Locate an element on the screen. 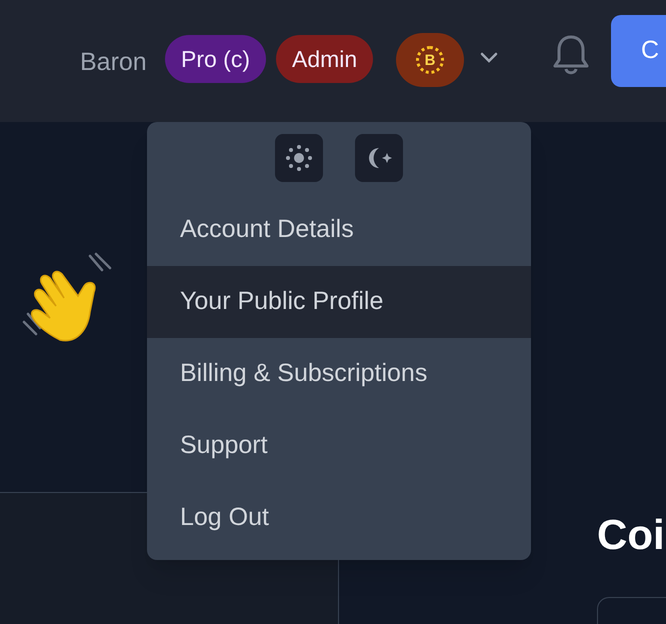 The height and width of the screenshot is (624, 666). menu-item: Billing & Subscriptions is located at coordinates (339, 374).